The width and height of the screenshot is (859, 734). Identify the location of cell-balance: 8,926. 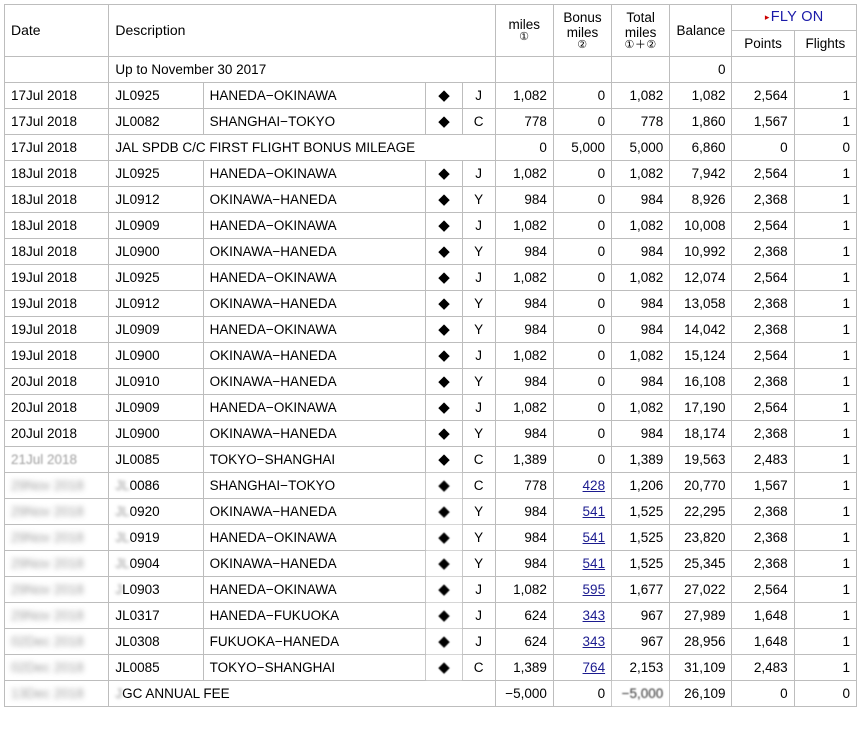
(701, 199).